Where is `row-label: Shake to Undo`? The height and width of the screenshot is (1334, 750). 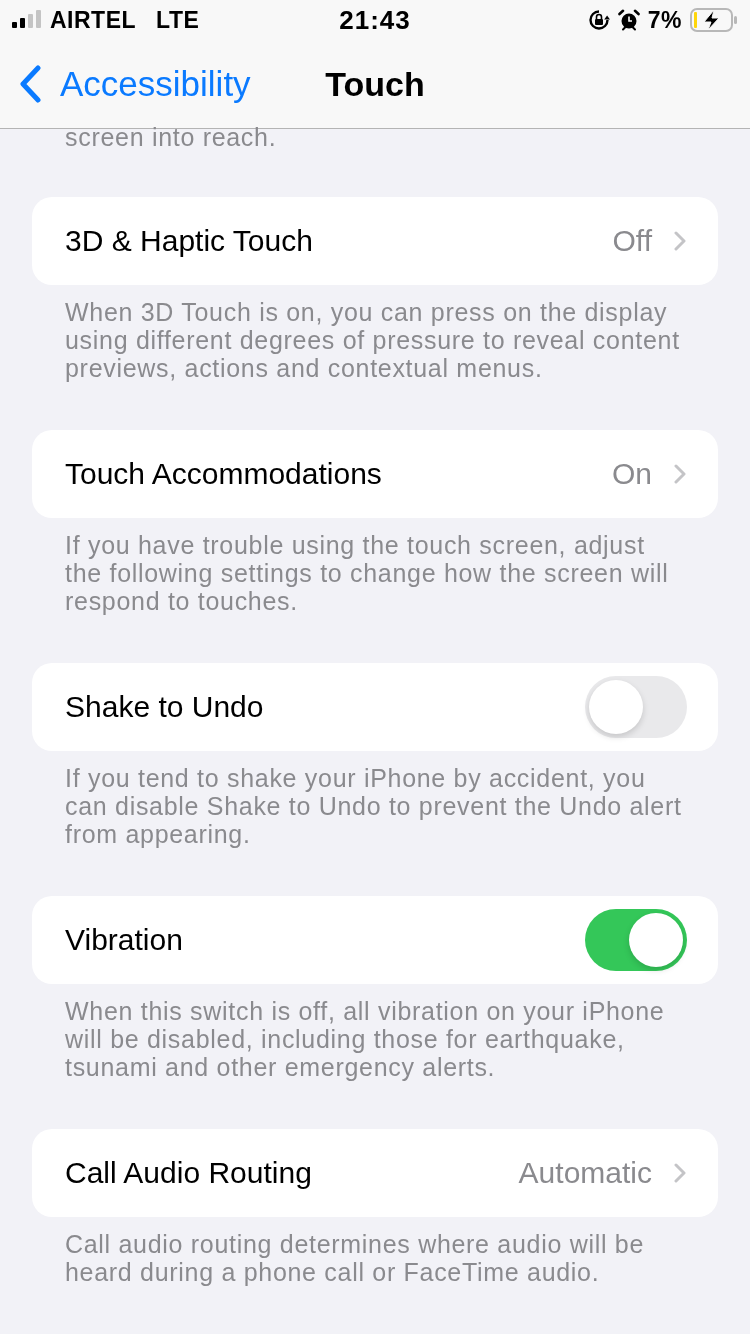
row-label: Shake to Undo is located at coordinates (164, 707).